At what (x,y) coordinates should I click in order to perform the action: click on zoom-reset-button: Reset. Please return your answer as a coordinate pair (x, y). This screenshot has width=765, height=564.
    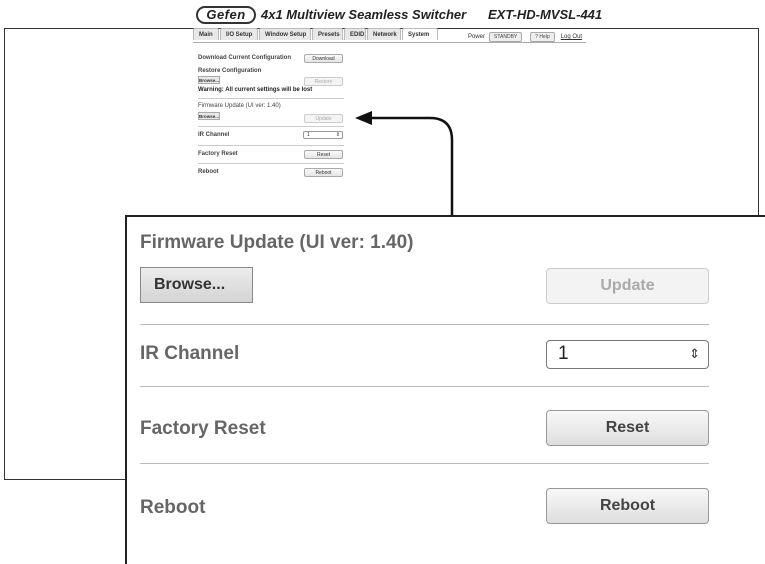
    Looking at the image, I should click on (627, 428).